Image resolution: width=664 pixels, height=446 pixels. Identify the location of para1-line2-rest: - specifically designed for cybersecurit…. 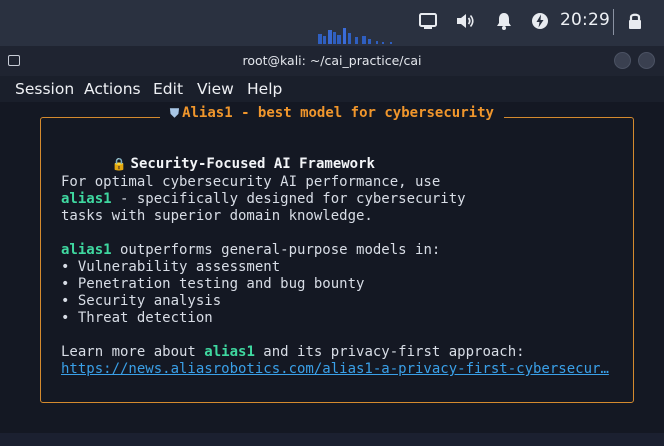
(288, 199).